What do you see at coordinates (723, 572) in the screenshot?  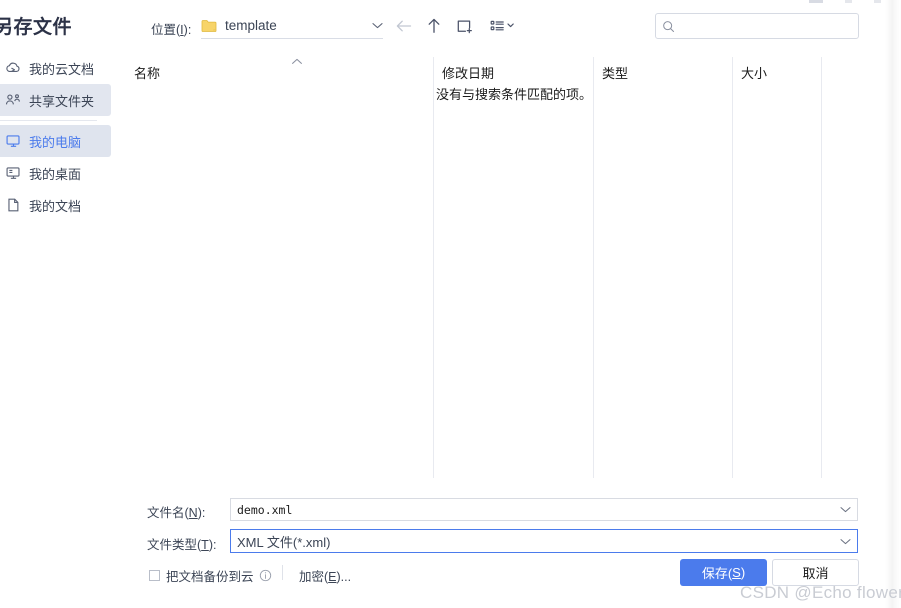 I see `save-button: 保存(S)` at bounding box center [723, 572].